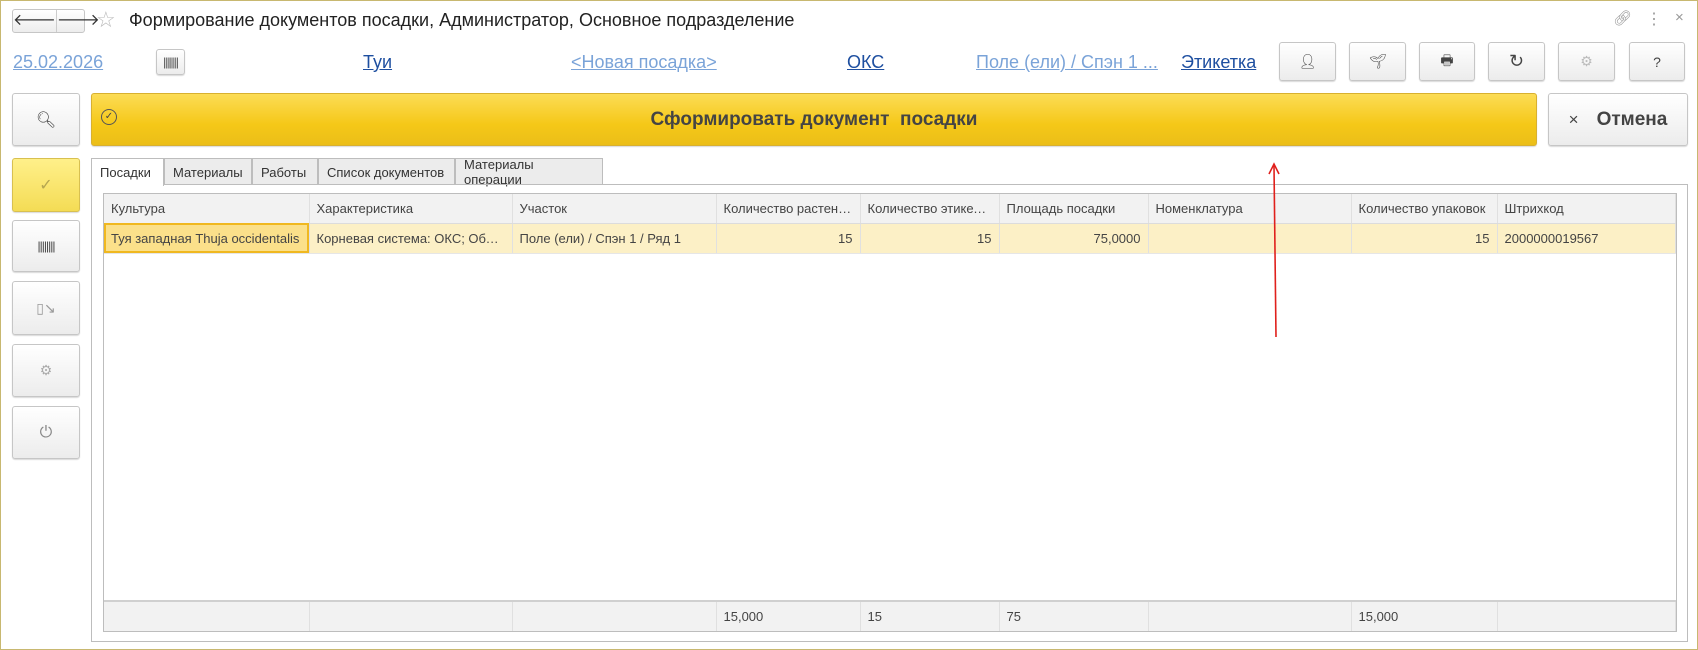 The height and width of the screenshot is (650, 1698). What do you see at coordinates (614, 238) in the screenshot?
I see `cell-plot: Поле (ели) / Спэн 1 / Ряд 1` at bounding box center [614, 238].